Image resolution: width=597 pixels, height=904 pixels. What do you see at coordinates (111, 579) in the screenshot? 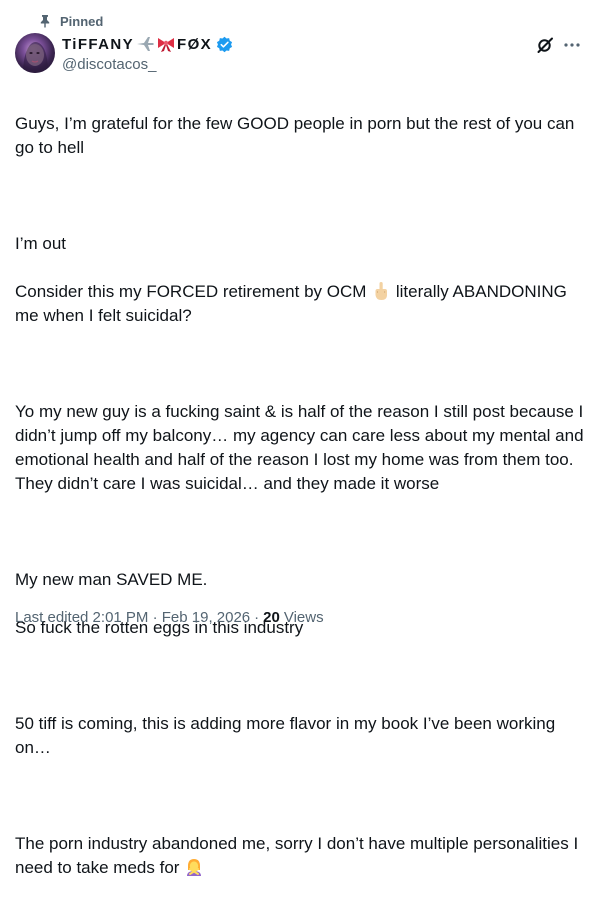
I see `post-line: My new man SAVED ME.` at bounding box center [111, 579].